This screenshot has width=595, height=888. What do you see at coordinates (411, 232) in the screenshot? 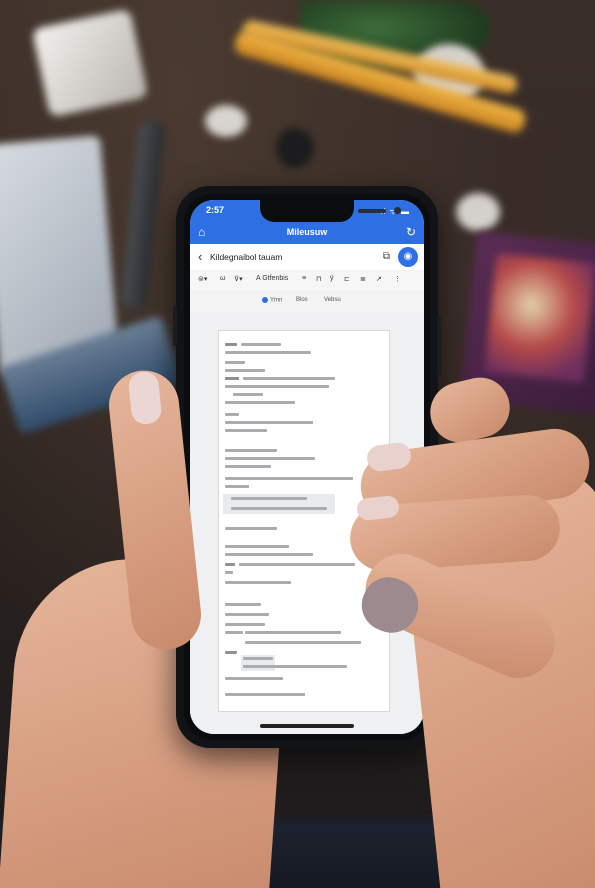
I see `refresh-icon: ↻` at bounding box center [411, 232].